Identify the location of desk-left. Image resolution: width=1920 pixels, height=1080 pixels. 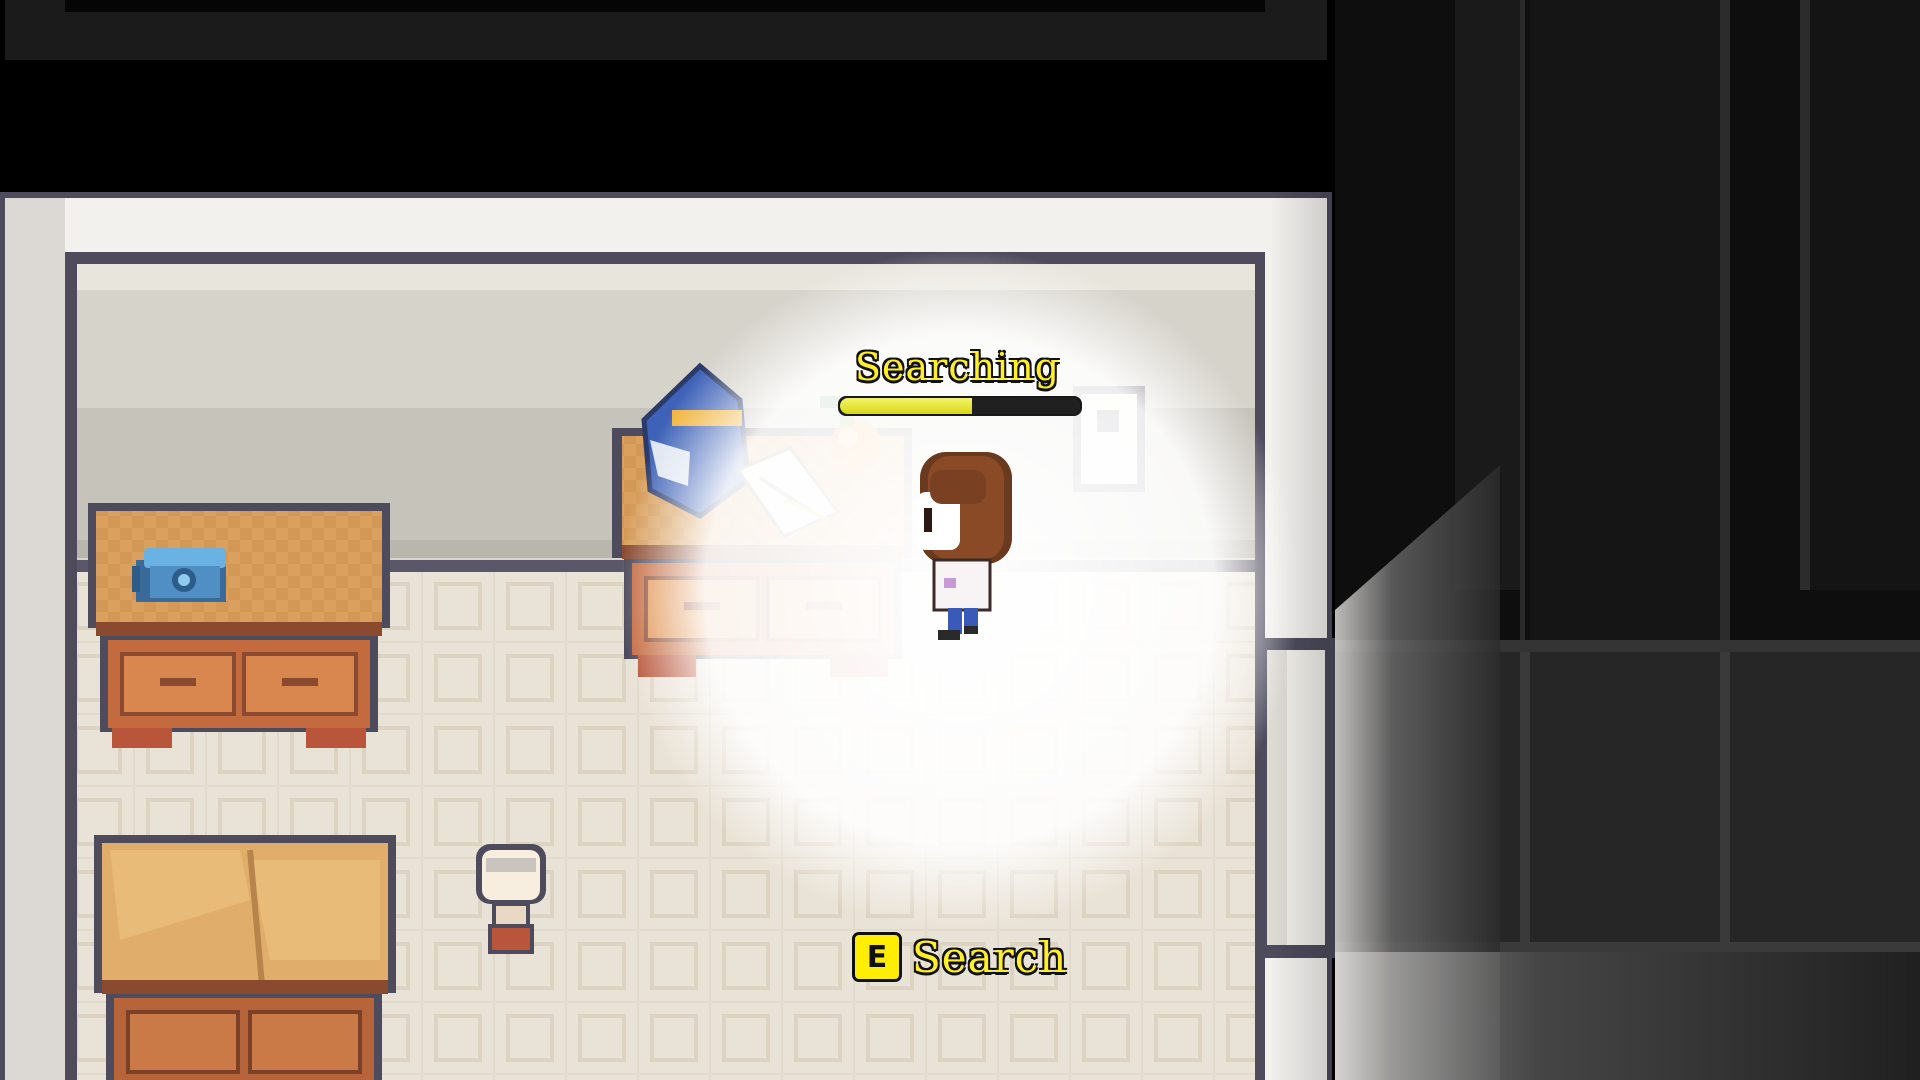
(239, 625).